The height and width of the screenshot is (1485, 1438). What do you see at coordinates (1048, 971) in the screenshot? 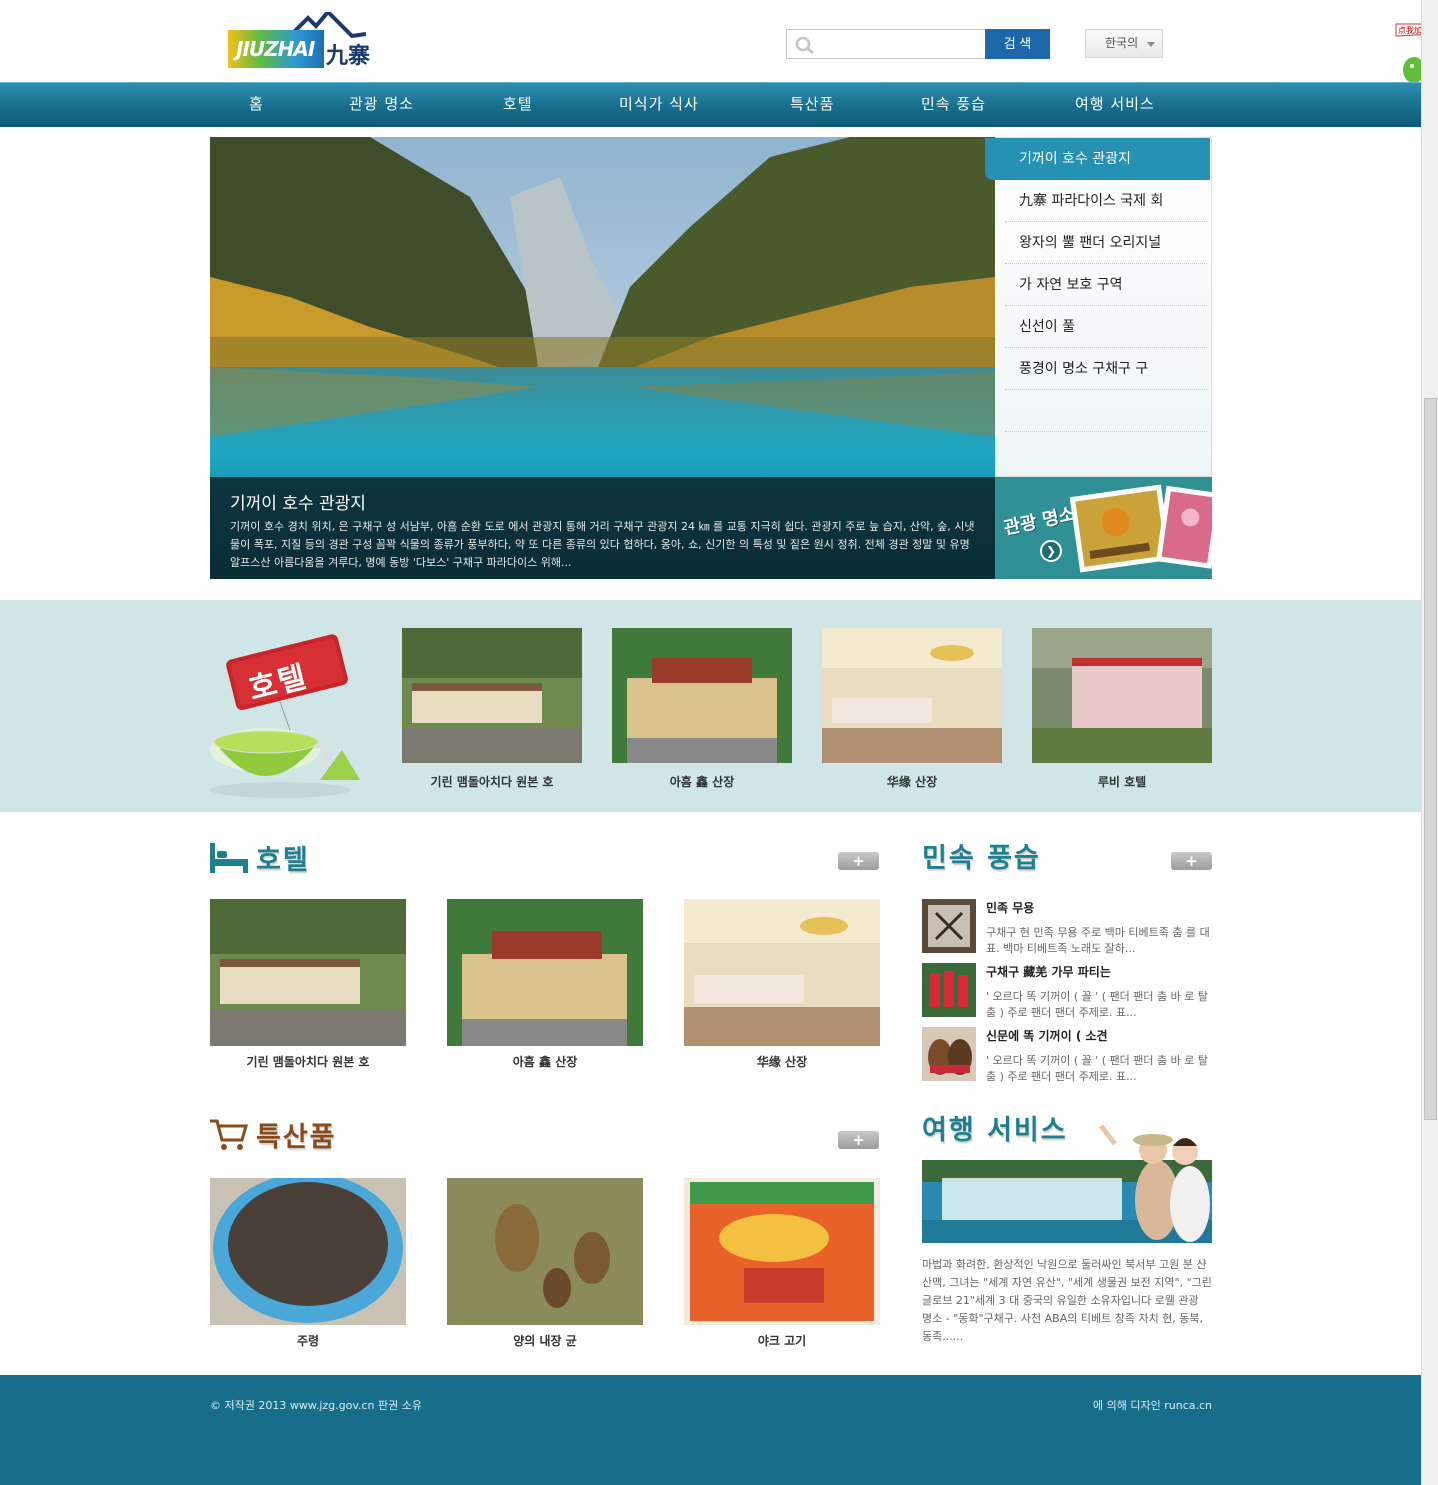
I see `folk-item-title: 구채구 藏羌 가무 파티는` at bounding box center [1048, 971].